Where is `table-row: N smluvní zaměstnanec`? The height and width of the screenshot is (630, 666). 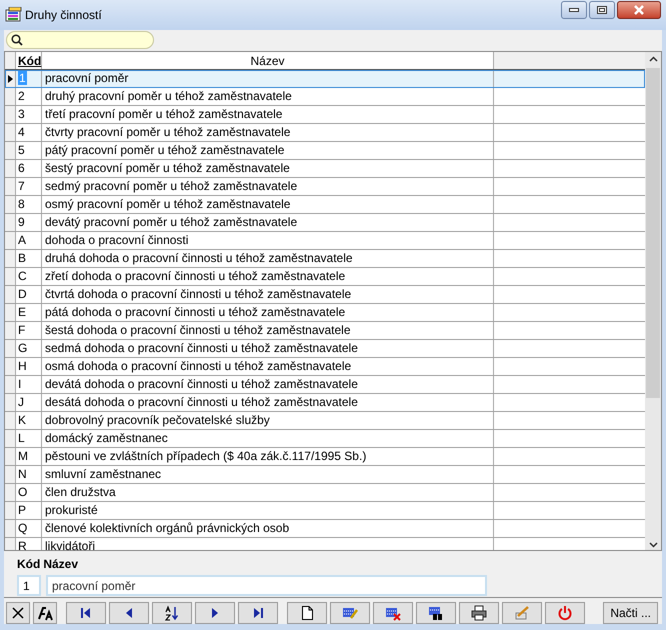
table-row: N smluvní zaměstnanec is located at coordinates (325, 475).